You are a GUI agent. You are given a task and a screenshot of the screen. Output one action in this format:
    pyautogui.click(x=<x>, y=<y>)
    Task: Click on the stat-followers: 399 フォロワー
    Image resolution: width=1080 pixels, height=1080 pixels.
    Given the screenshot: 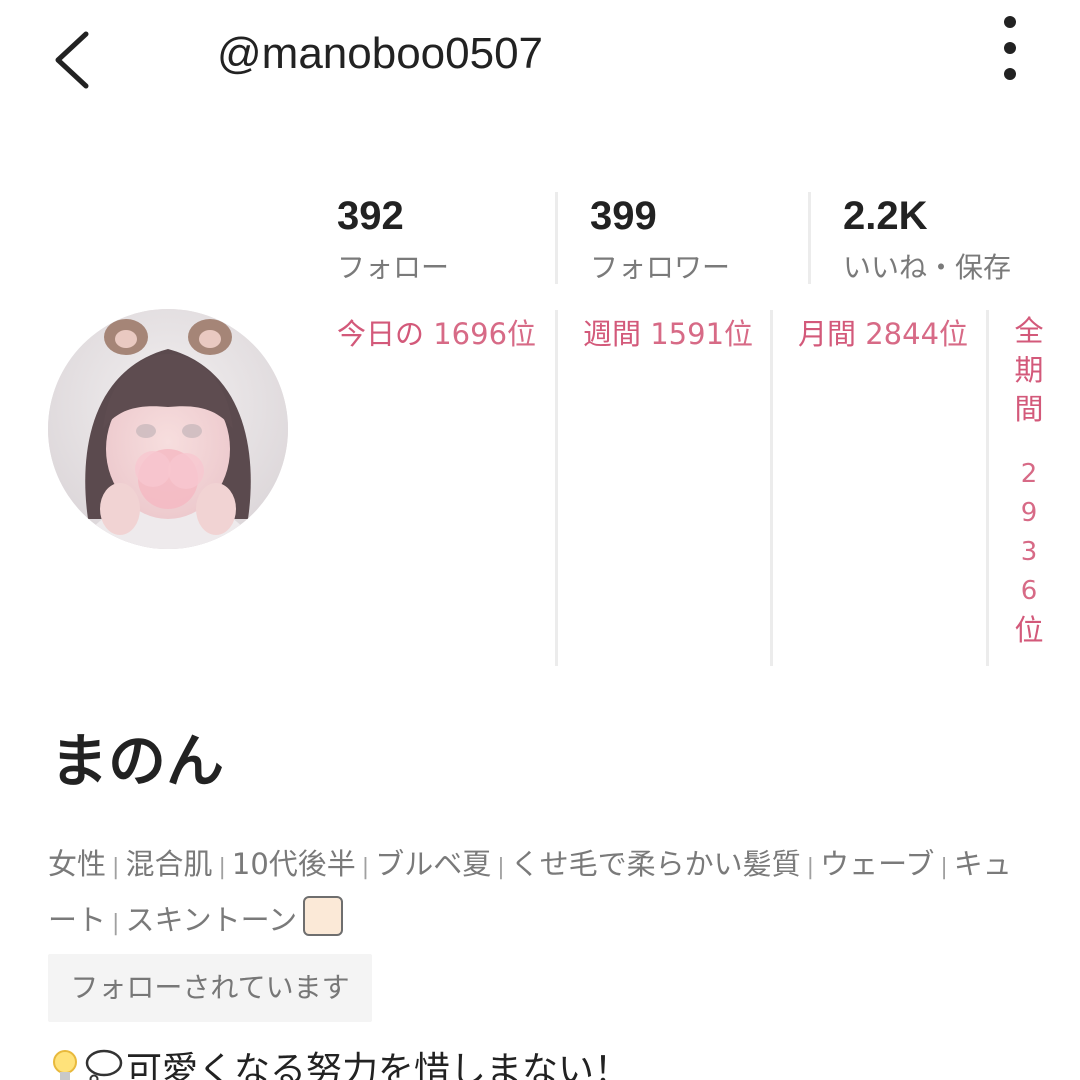 What is the action you would take?
    pyautogui.click(x=660, y=240)
    